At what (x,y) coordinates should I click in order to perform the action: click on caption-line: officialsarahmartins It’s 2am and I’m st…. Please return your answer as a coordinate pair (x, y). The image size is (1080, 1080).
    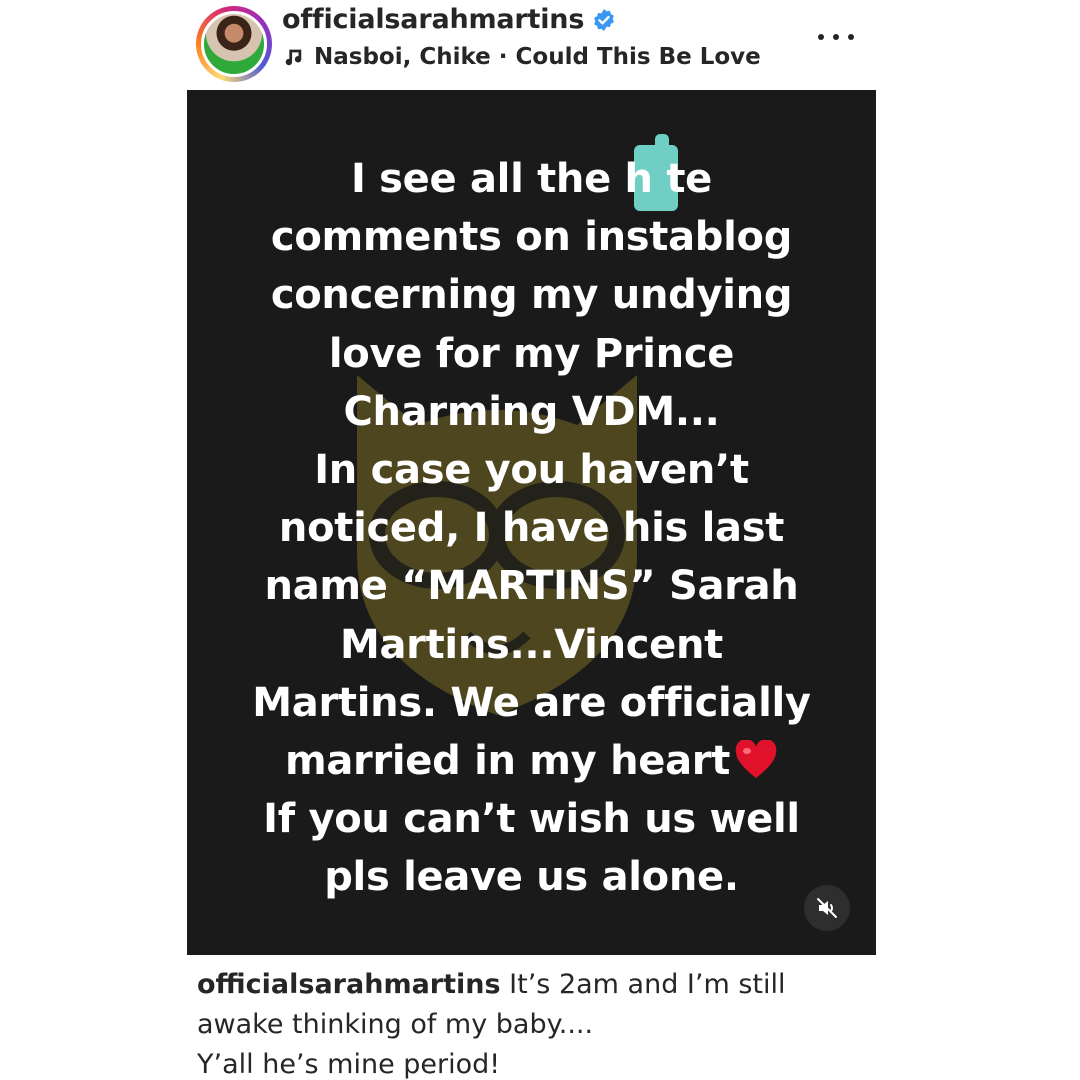
    Looking at the image, I should click on (627, 985).